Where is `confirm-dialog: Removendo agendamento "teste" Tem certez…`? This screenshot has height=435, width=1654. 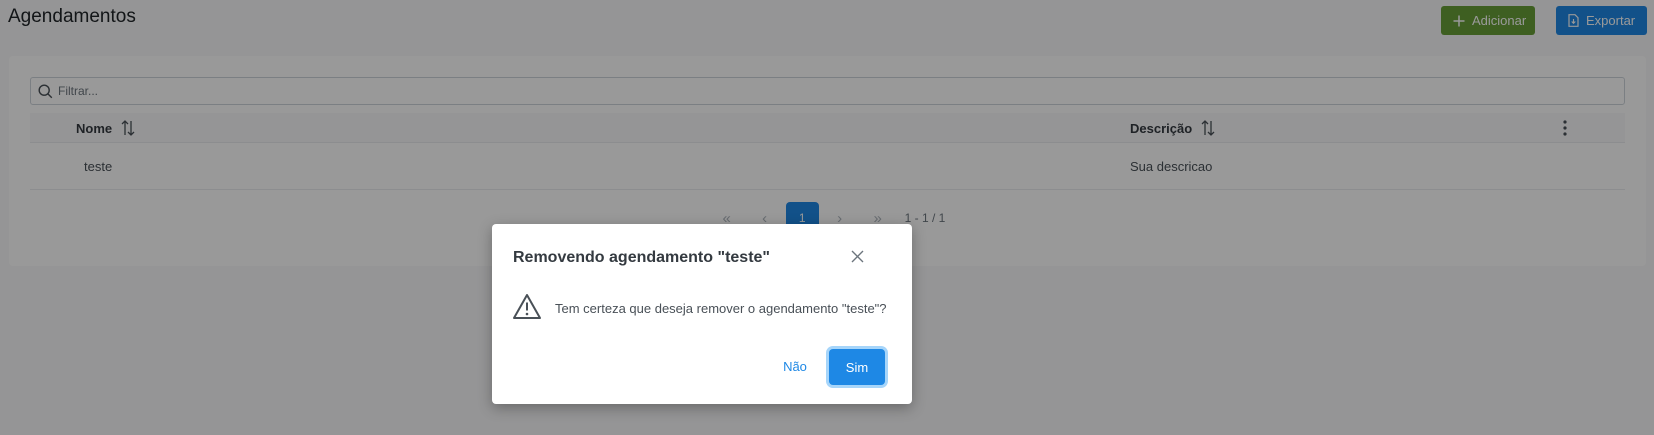 confirm-dialog: Removendo agendamento "teste" Tem certez… is located at coordinates (702, 314).